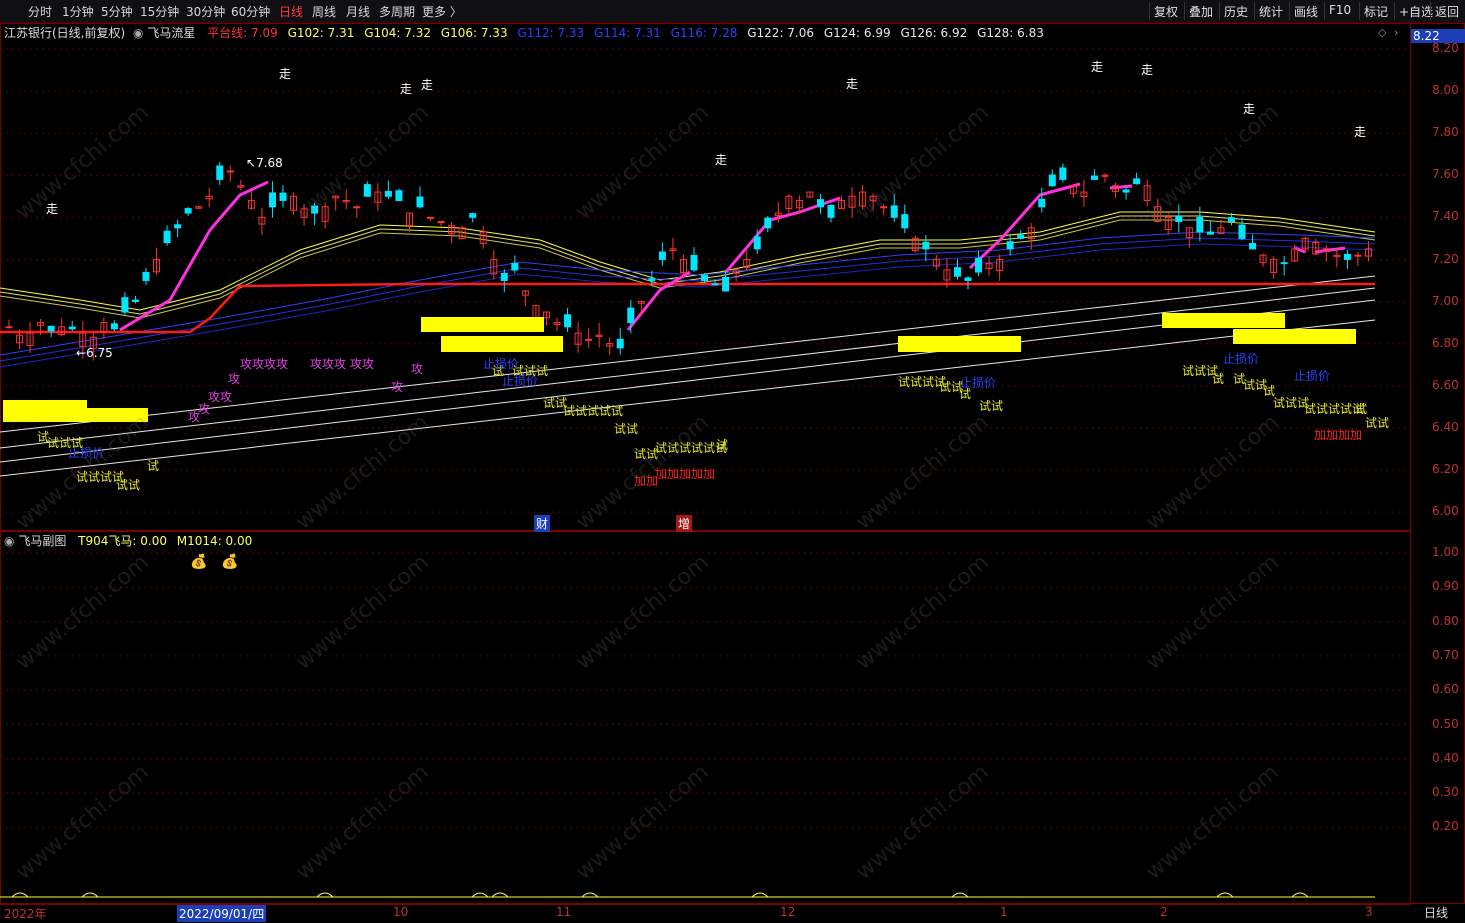 This screenshot has width=1465, height=923. I want to click on y-axis-tick-label: 6.40, so click(1445, 426).